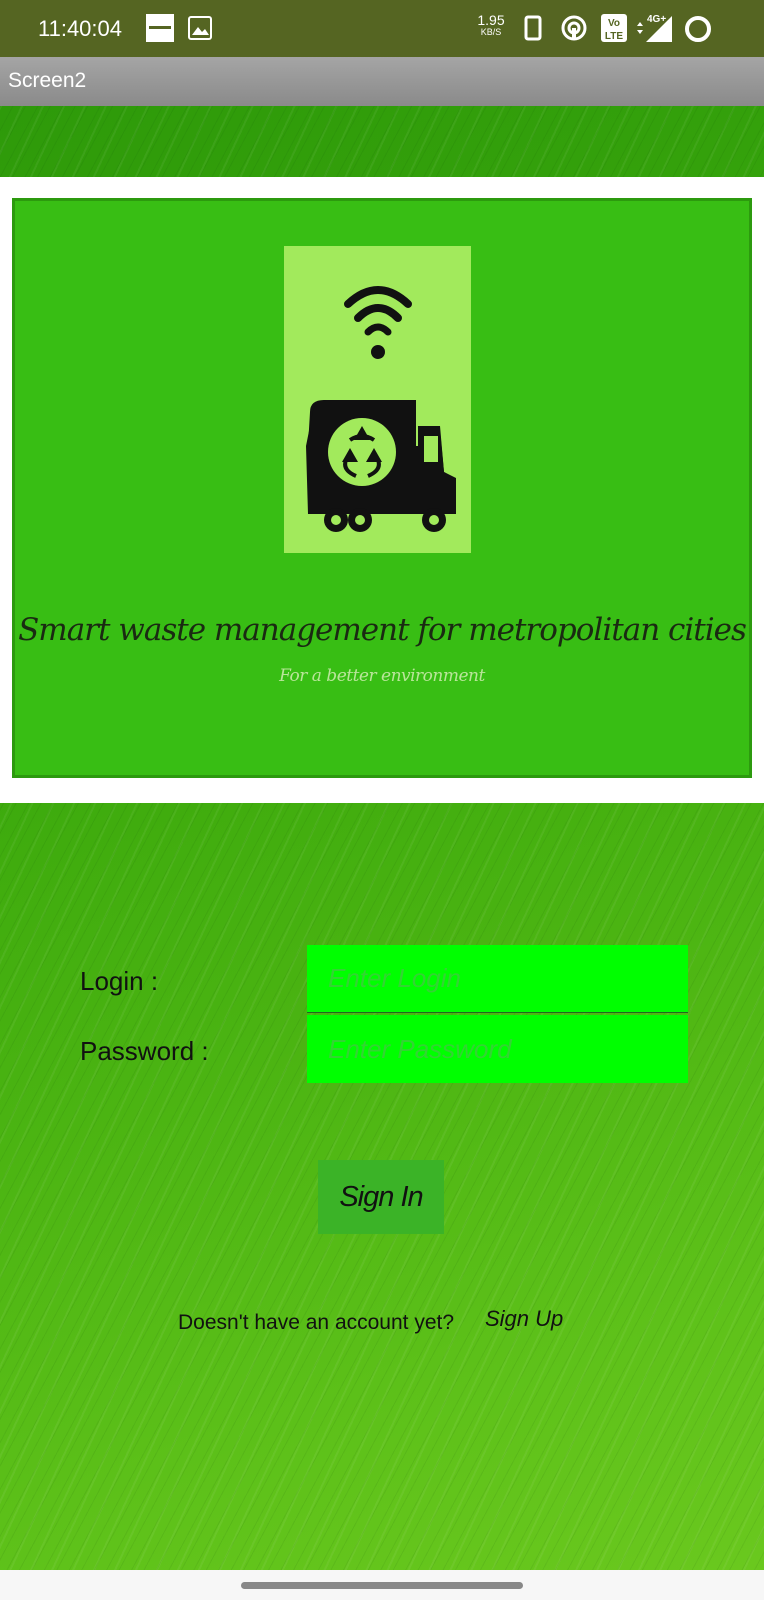  I want to click on home-gesture-handle, so click(382, 1585).